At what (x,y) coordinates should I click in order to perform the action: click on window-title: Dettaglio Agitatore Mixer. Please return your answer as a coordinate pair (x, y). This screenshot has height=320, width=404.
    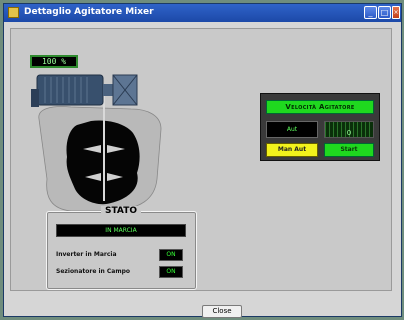
    Looking at the image, I should click on (89, 12).